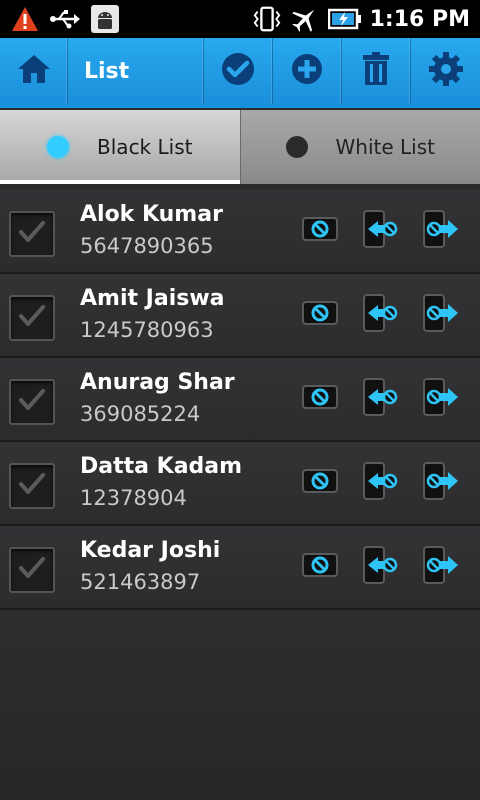 This screenshot has height=800, width=480. I want to click on tab-white-list: White List, so click(359, 147).